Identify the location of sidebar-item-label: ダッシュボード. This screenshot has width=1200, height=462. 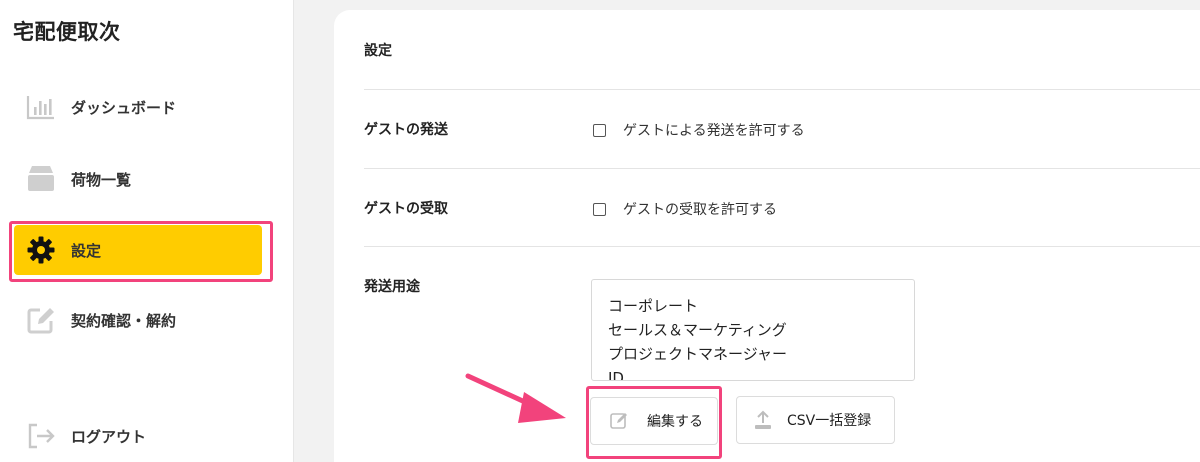
(124, 107).